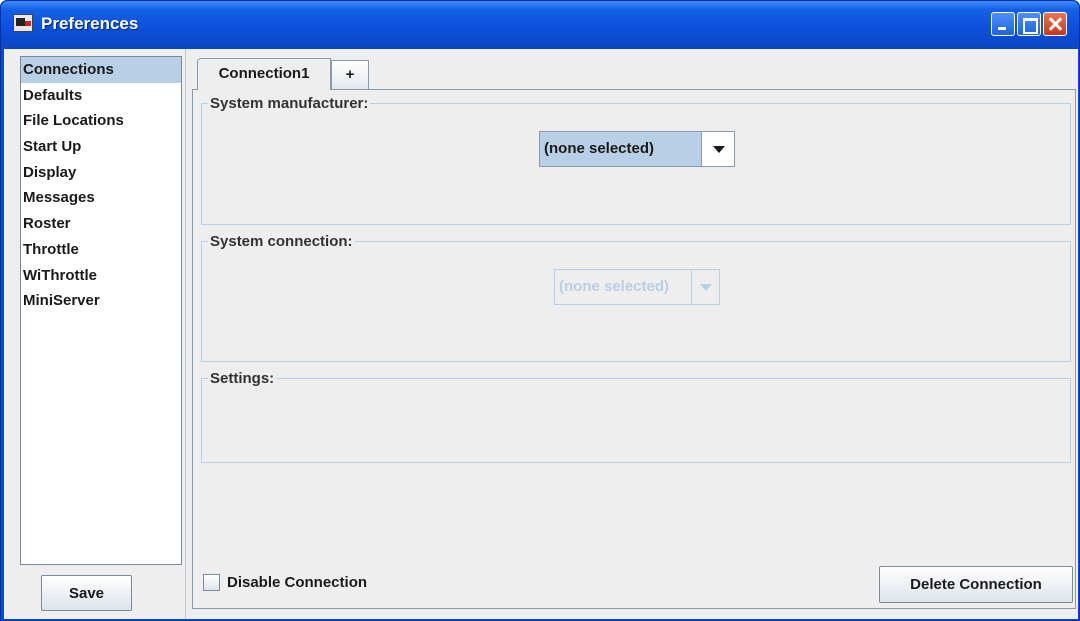  What do you see at coordinates (86, 593) in the screenshot?
I see `save-button: Save` at bounding box center [86, 593].